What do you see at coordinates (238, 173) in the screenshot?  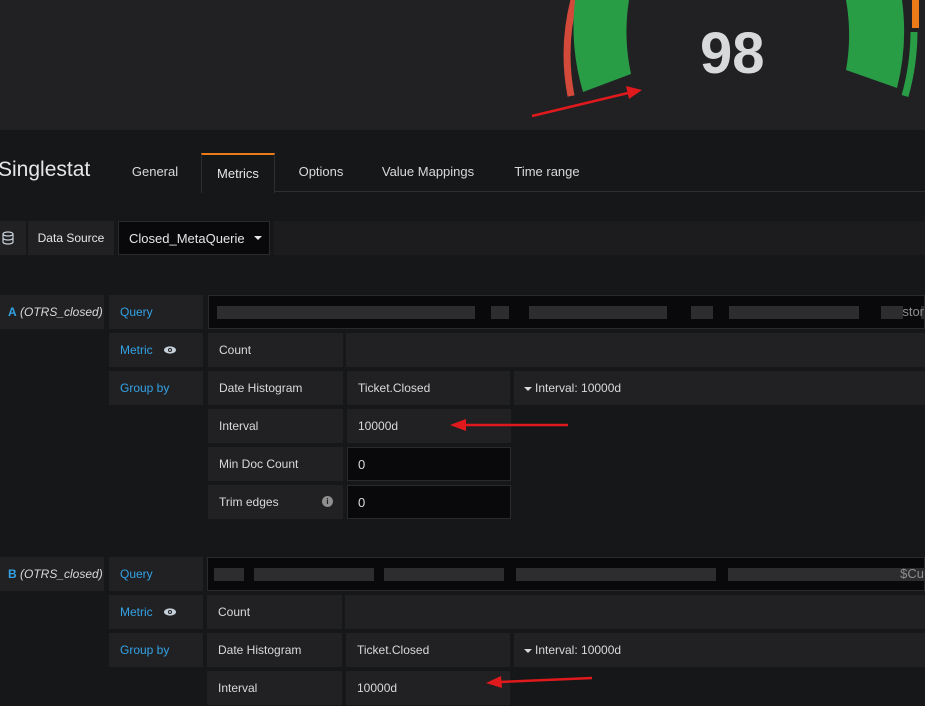 I see `tab-metrics: Metrics` at bounding box center [238, 173].